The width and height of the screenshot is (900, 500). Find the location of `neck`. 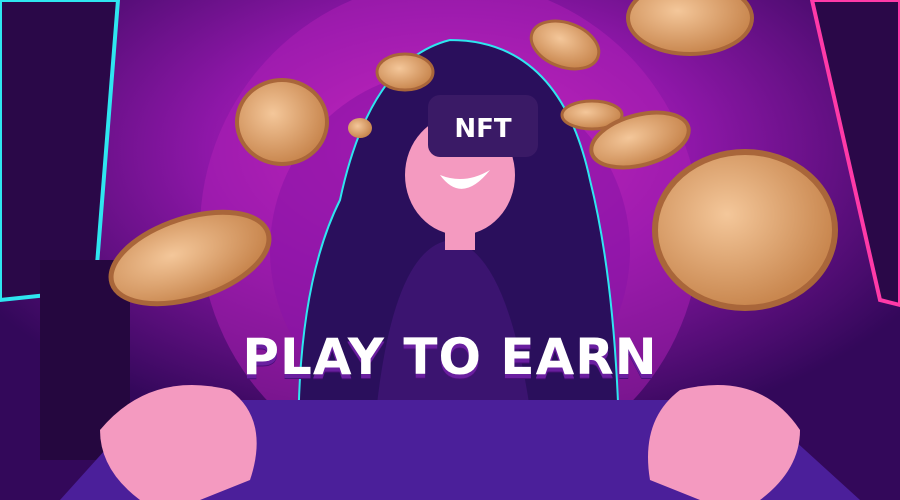

neck is located at coordinates (460, 237).